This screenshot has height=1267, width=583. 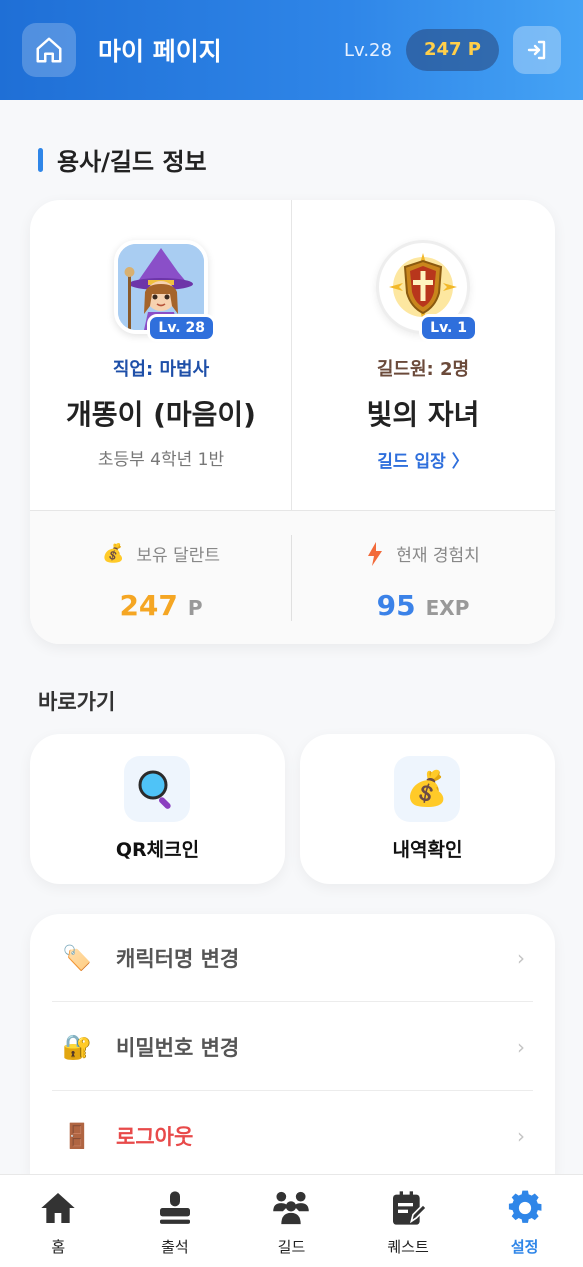 I want to click on history-label: 내역확인, so click(x=427, y=850).